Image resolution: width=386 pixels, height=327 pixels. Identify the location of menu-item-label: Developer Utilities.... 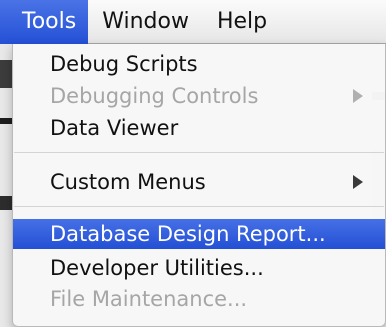
(157, 268).